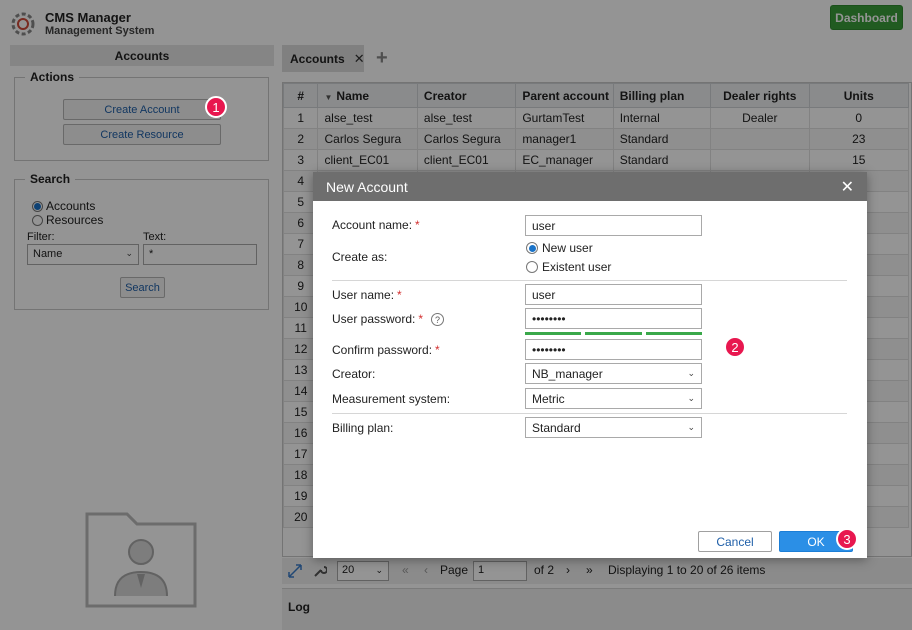 This screenshot has height=630, width=912. I want to click on dialog-title: New Account, so click(367, 186).